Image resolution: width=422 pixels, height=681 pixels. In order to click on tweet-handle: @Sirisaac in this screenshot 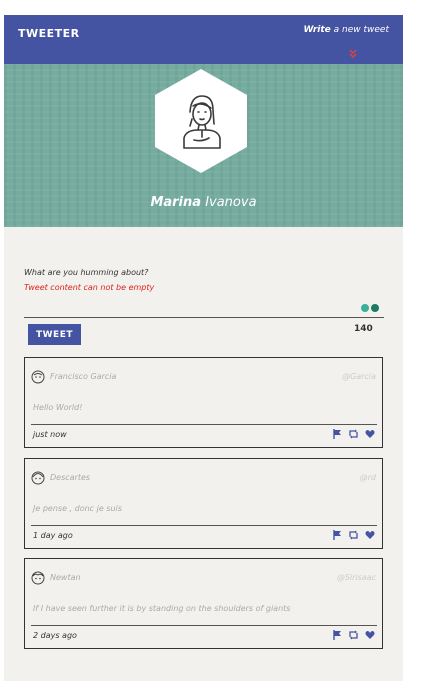, I will do `click(356, 577)`.